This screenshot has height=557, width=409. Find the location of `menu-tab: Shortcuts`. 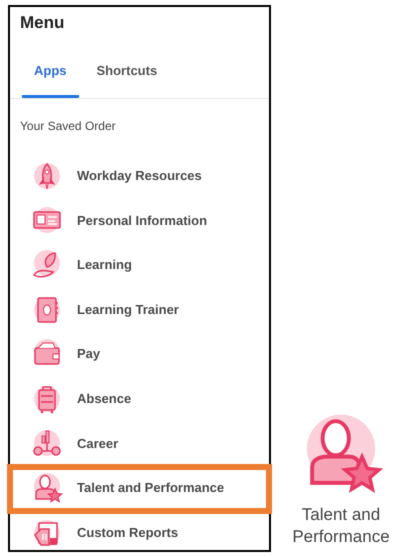

menu-tab: Shortcuts is located at coordinates (127, 79).